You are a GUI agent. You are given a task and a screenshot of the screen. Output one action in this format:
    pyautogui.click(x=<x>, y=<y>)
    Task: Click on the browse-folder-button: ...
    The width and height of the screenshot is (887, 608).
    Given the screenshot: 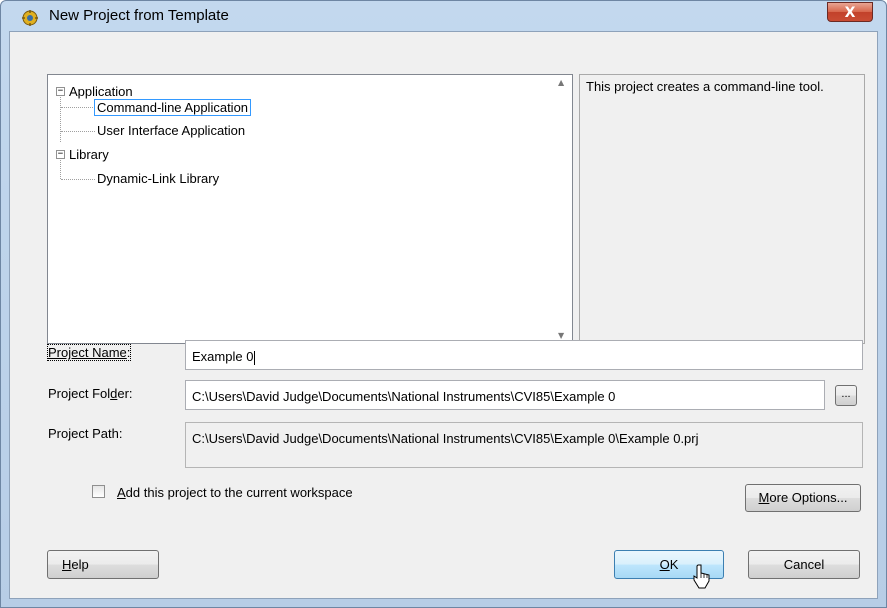 What is the action you would take?
    pyautogui.click(x=846, y=395)
    